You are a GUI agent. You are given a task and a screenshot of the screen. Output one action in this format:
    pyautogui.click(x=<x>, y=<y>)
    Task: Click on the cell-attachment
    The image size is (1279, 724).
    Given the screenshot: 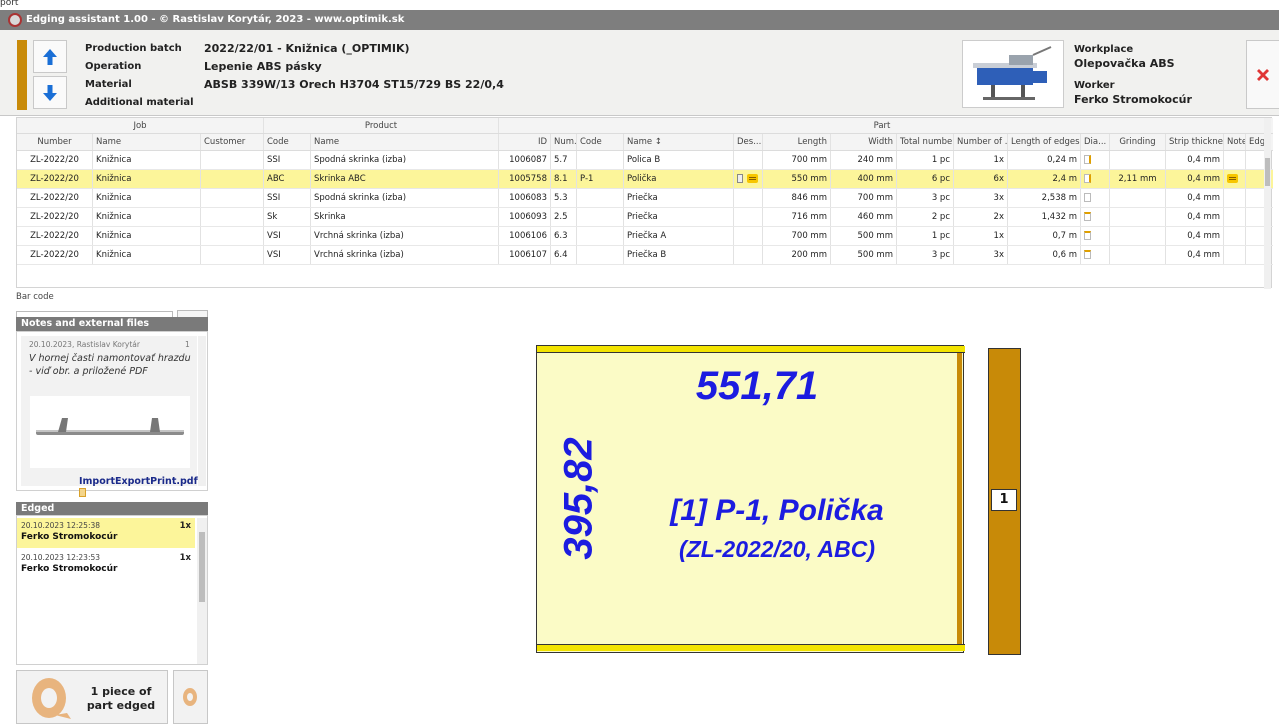 What is the action you would take?
    pyautogui.click(x=748, y=217)
    